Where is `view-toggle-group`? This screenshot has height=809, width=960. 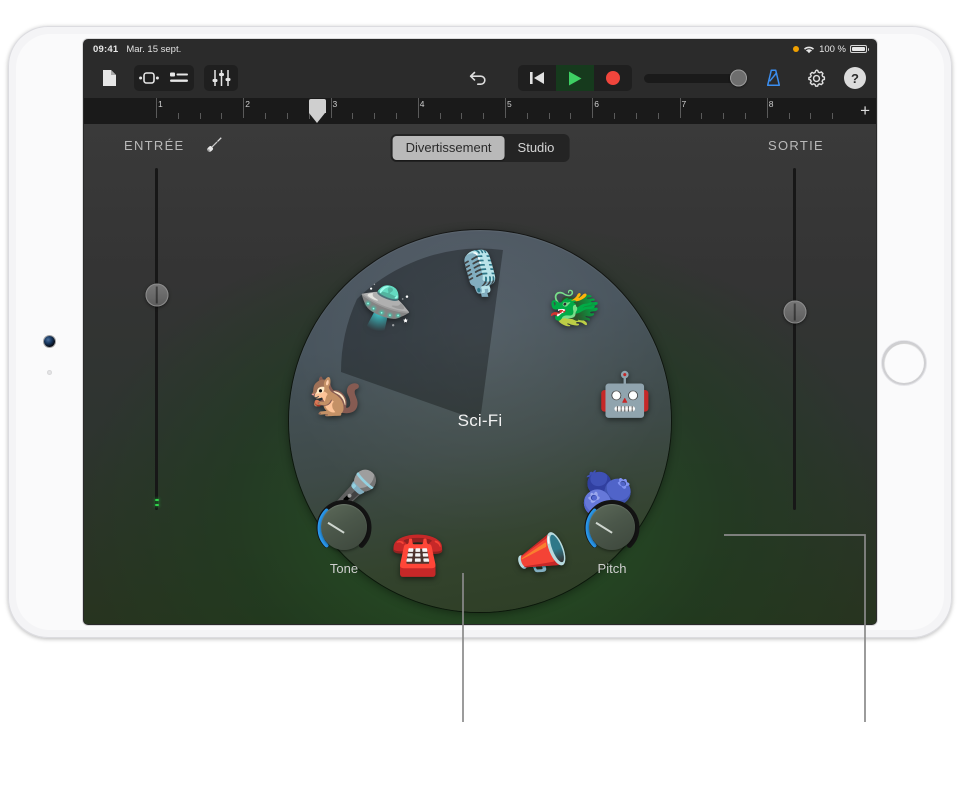
view-toggle-group is located at coordinates (164, 78).